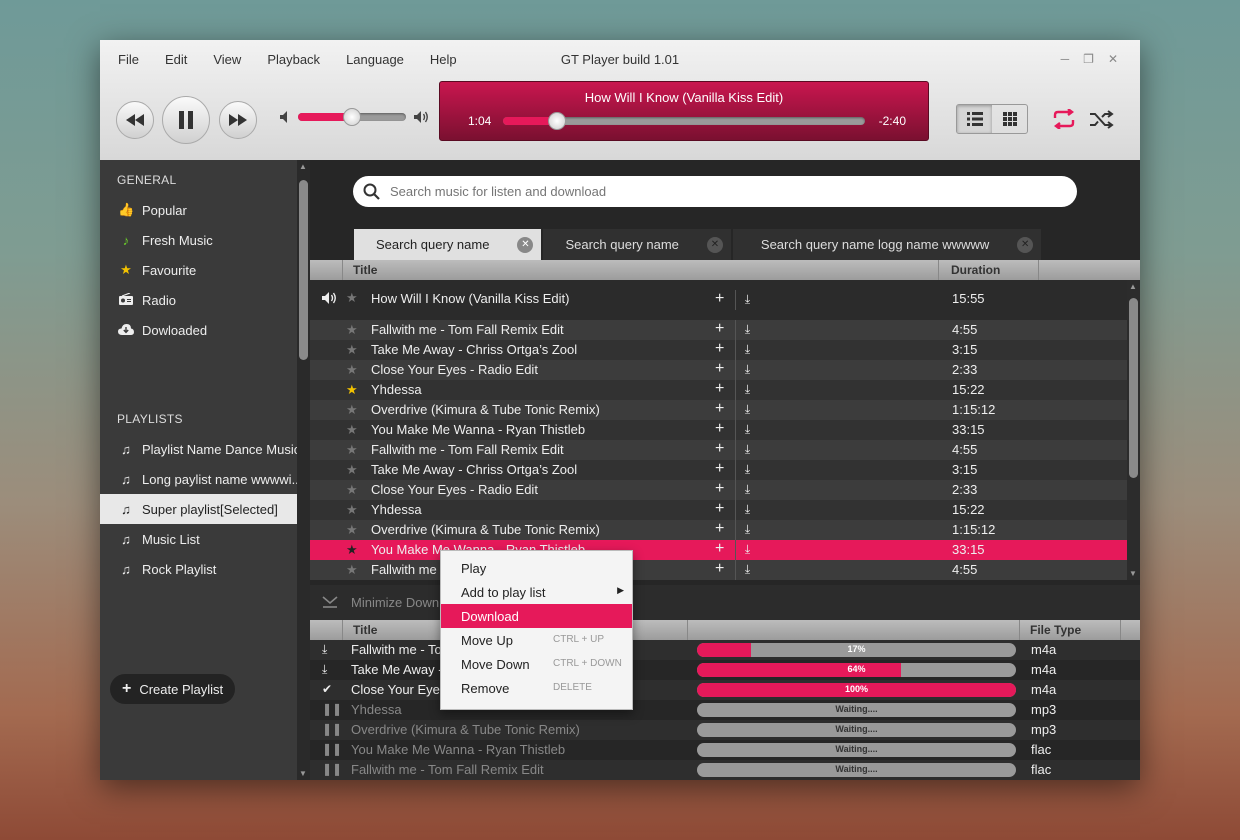  I want to click on table-row: ★ Yhdessa + ⤓ 15:22, so click(718, 510).